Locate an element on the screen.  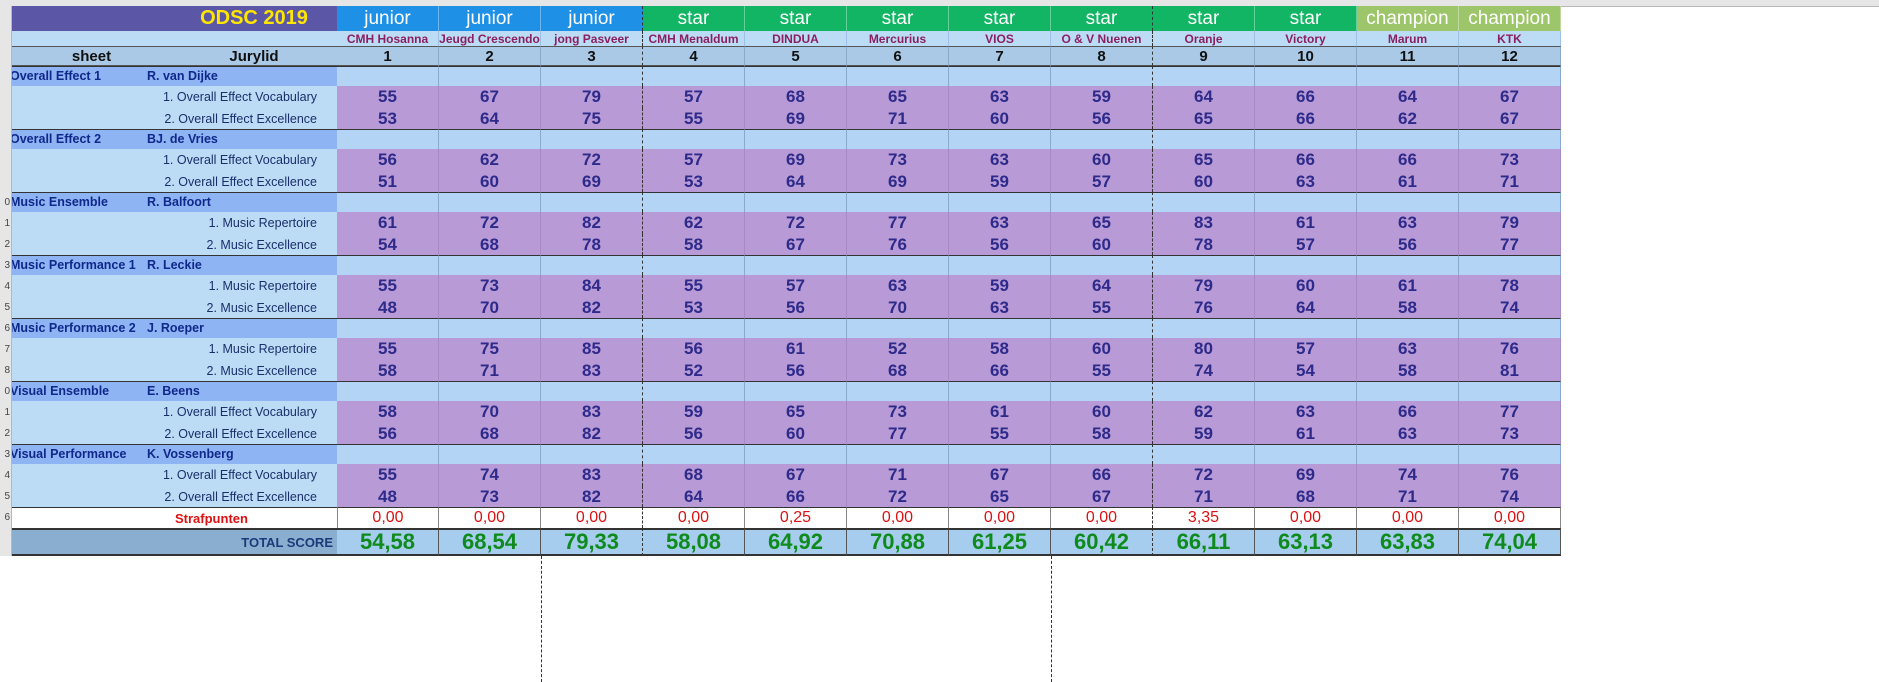
row-number: 4 is located at coordinates (6, 286).